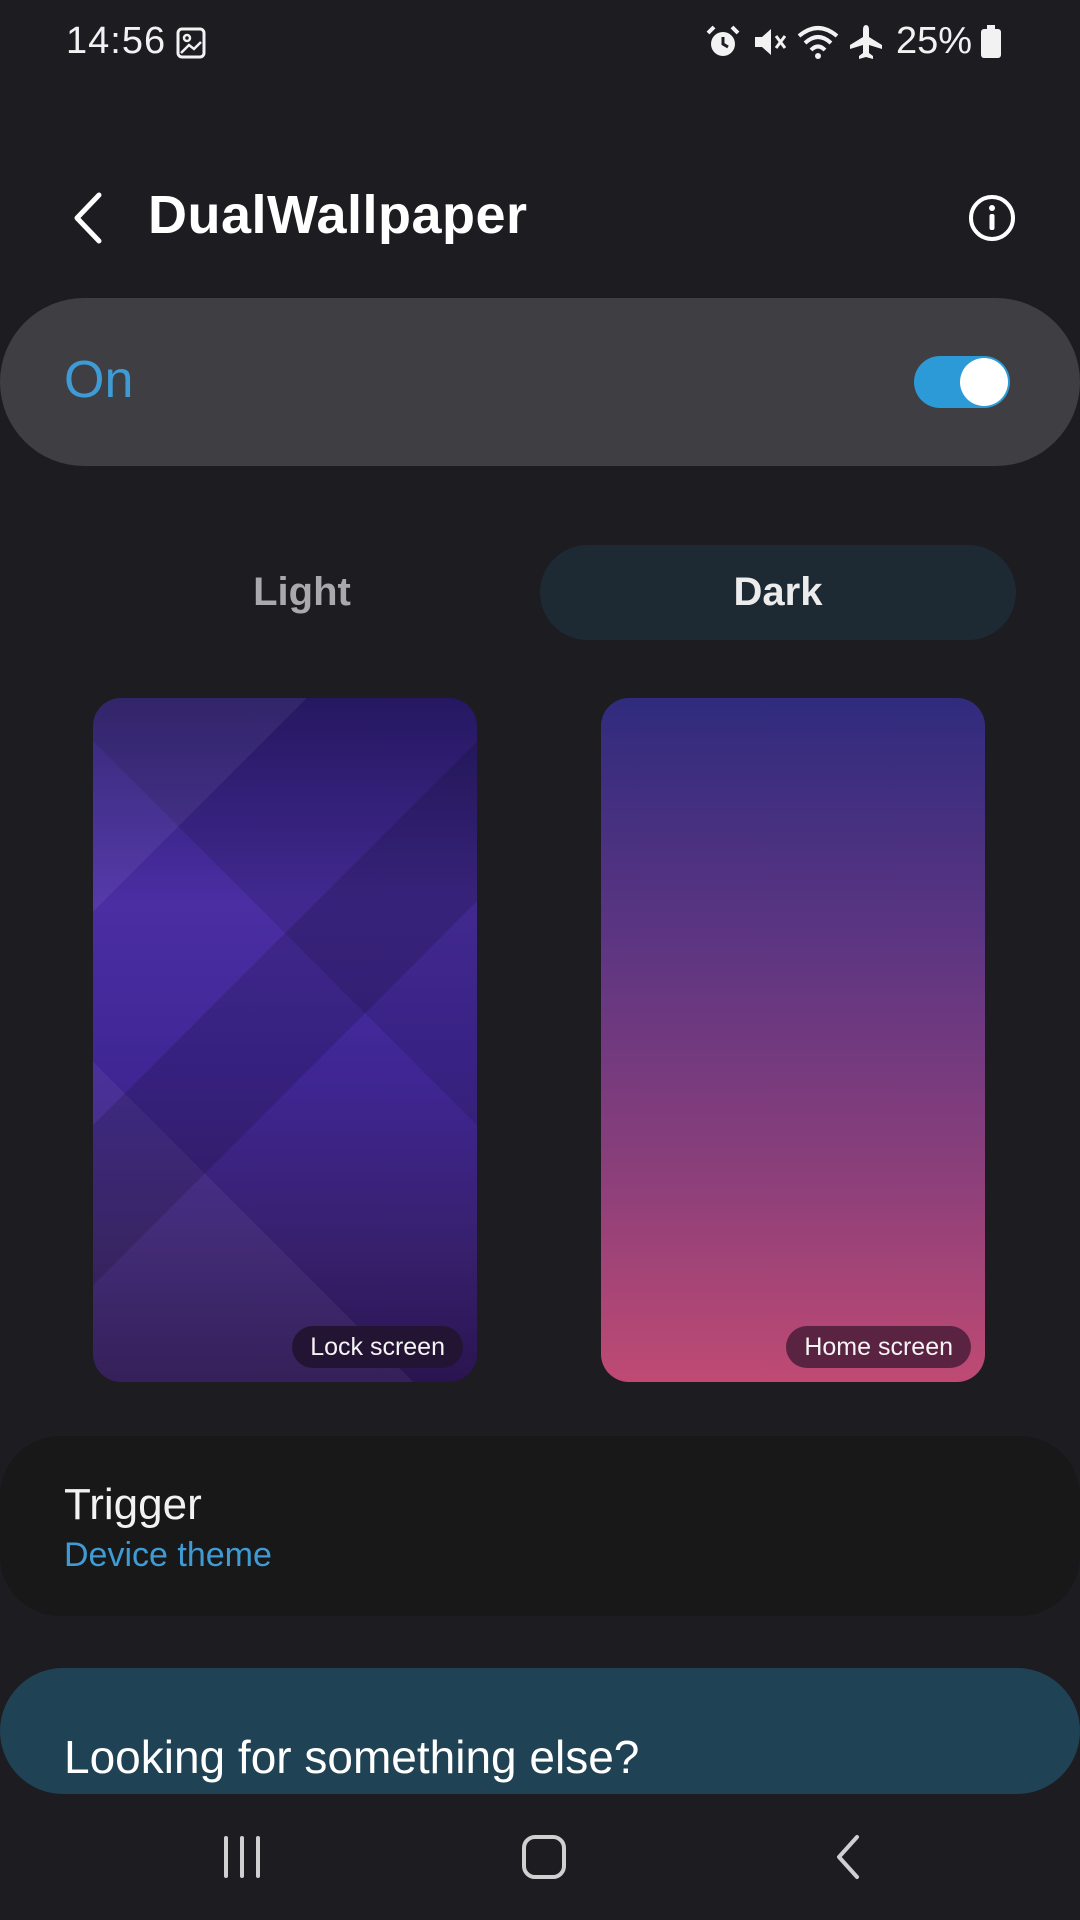 This screenshot has height=1920, width=1080. I want to click on lock-screen-label: Lock screen, so click(377, 1347).